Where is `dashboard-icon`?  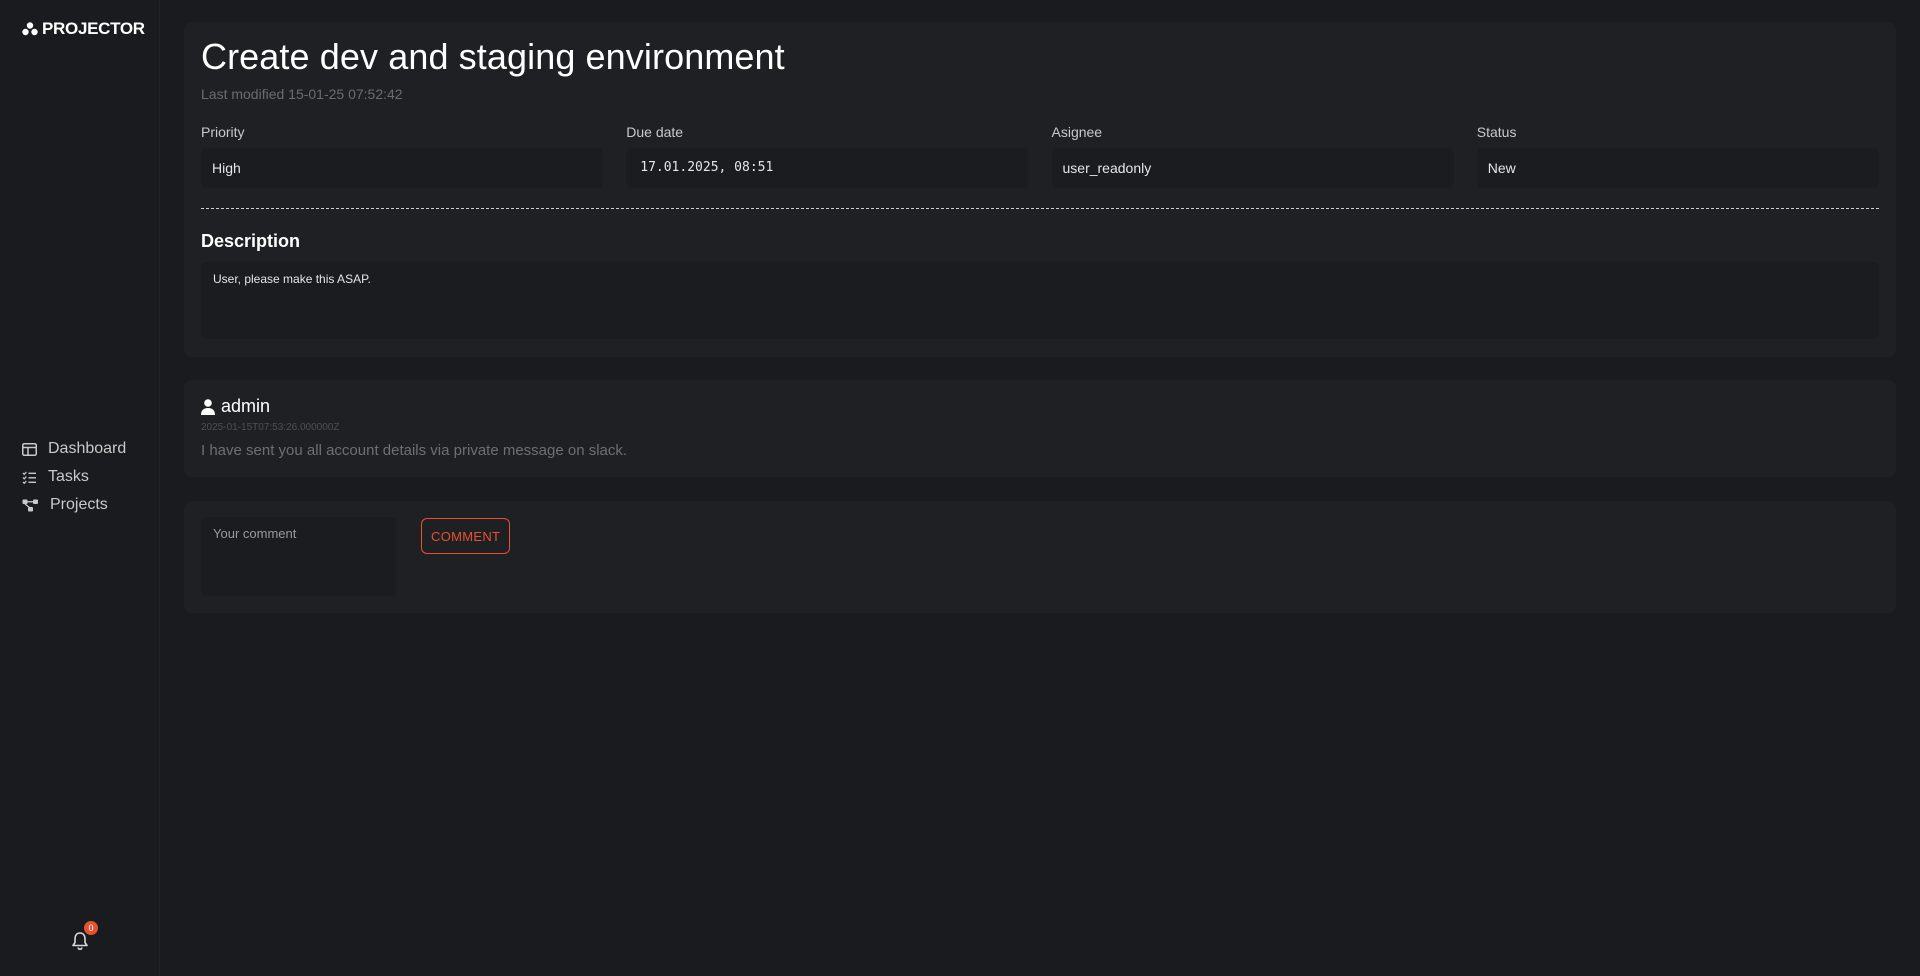 dashboard-icon is located at coordinates (29, 449).